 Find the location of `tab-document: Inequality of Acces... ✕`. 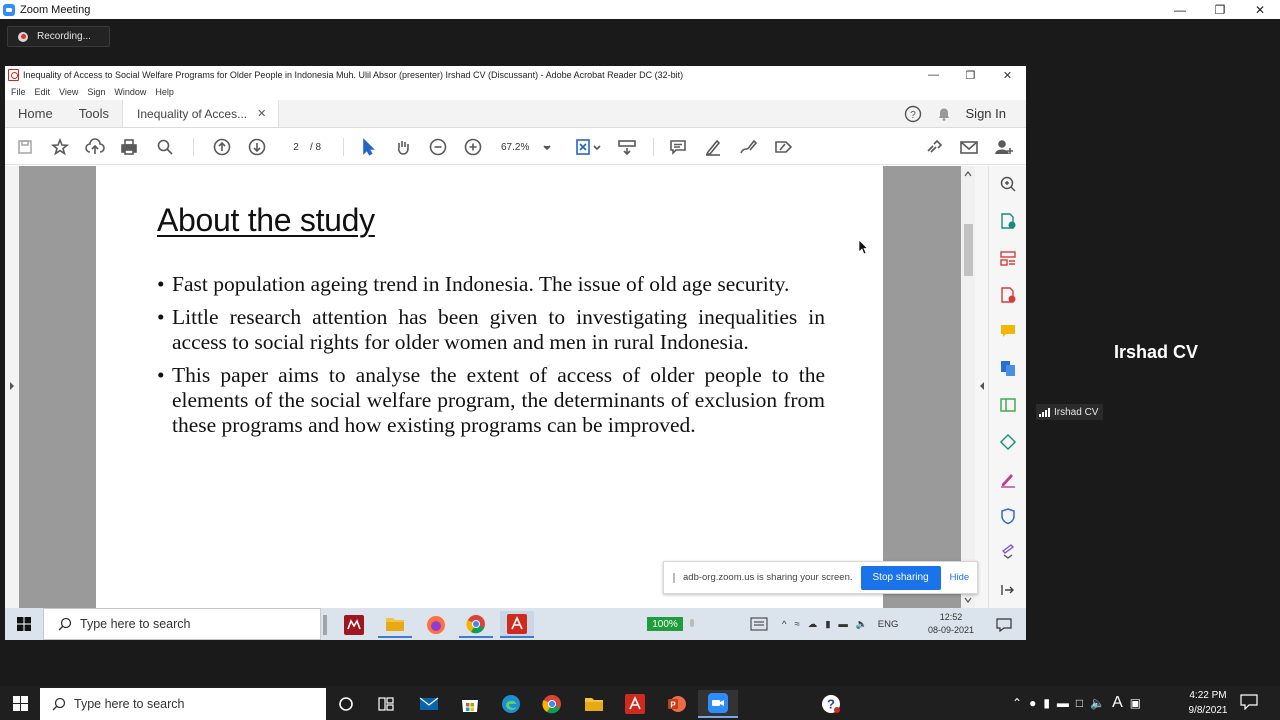

tab-document: Inequality of Acces... ✕ is located at coordinates (201, 113).